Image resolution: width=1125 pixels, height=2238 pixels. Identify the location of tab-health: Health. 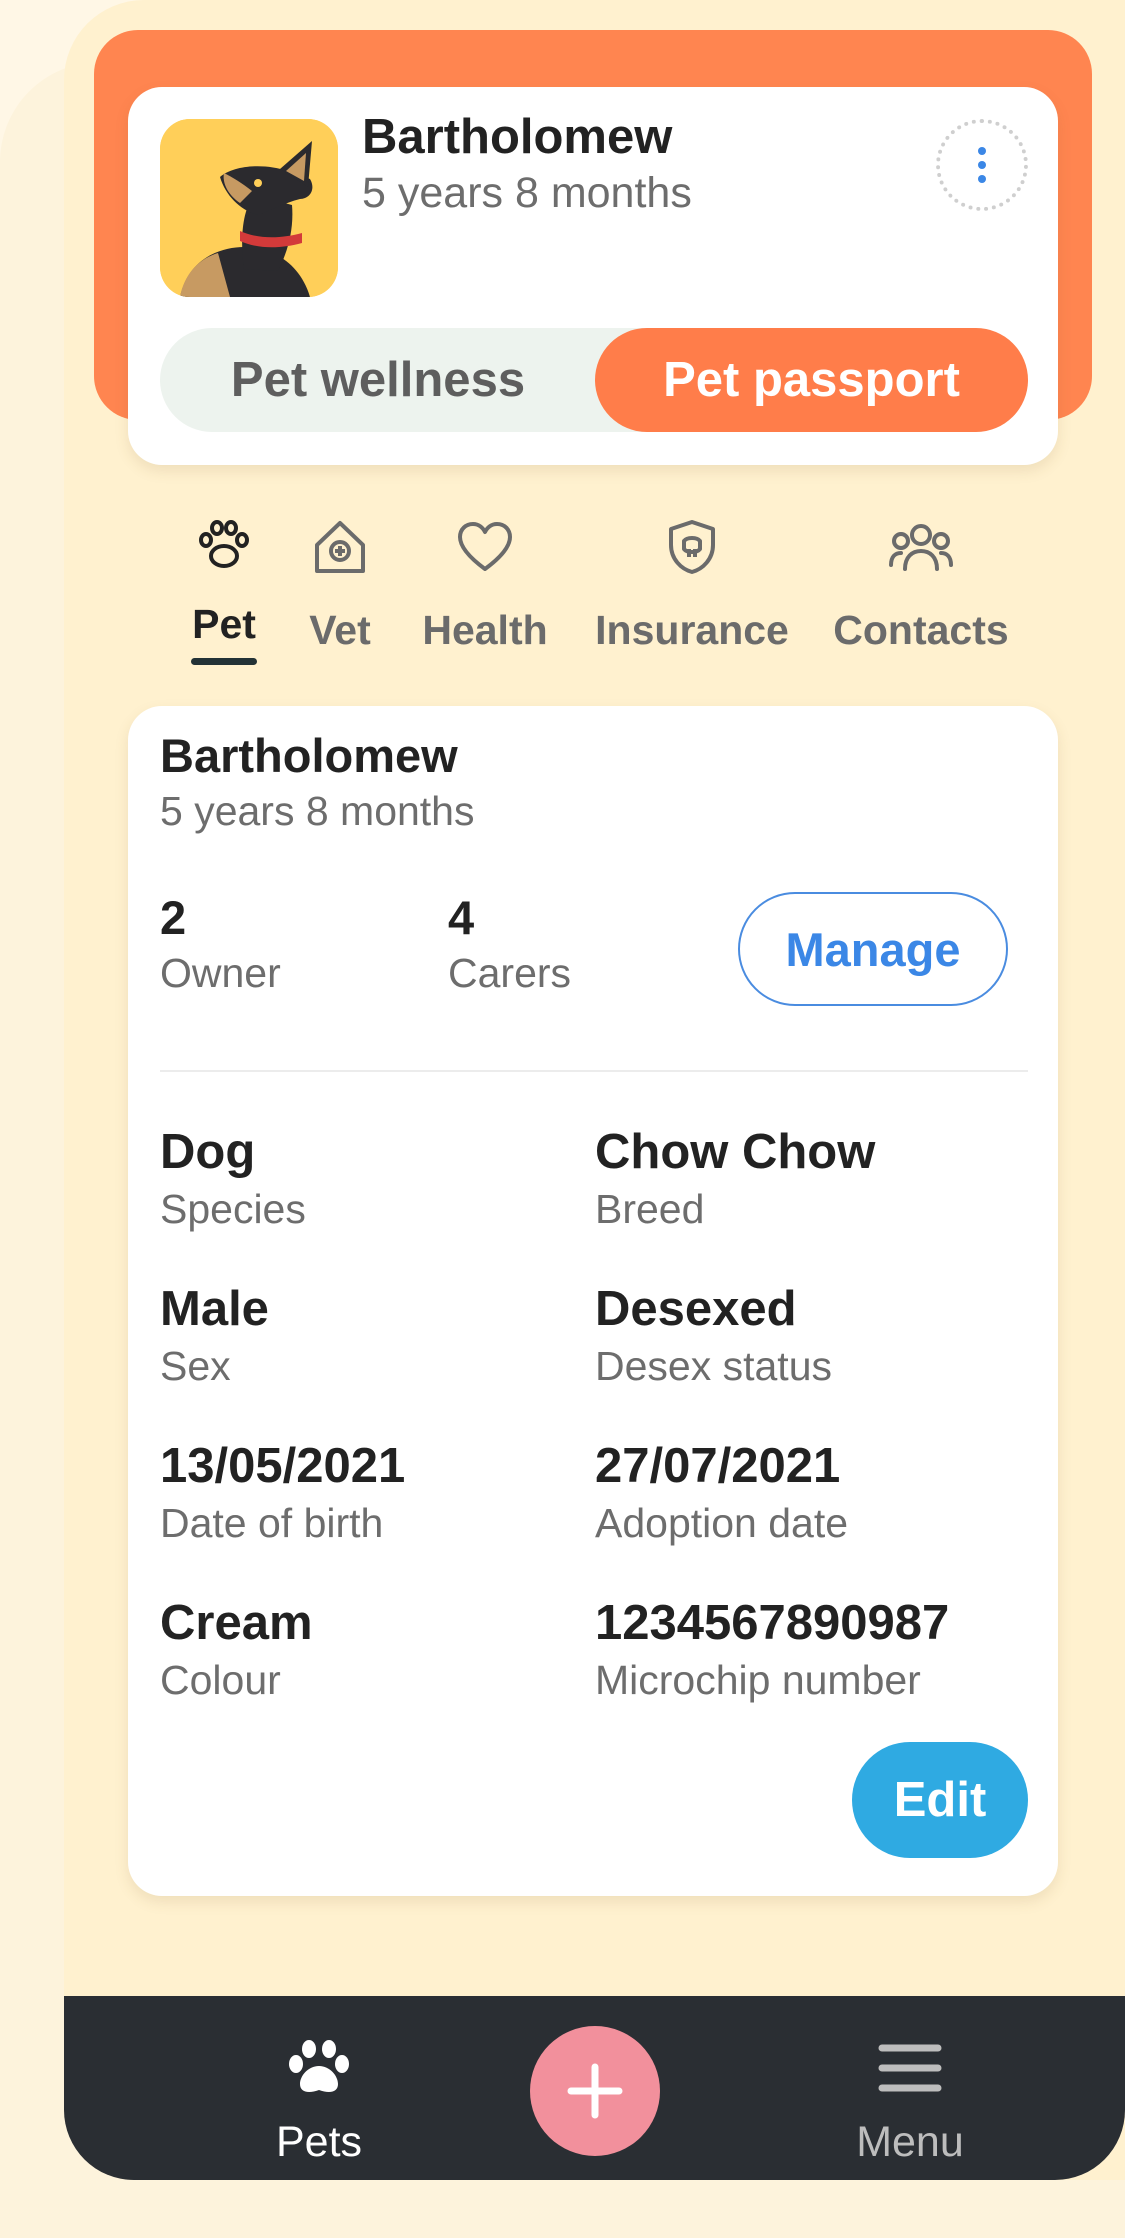
(485, 590).